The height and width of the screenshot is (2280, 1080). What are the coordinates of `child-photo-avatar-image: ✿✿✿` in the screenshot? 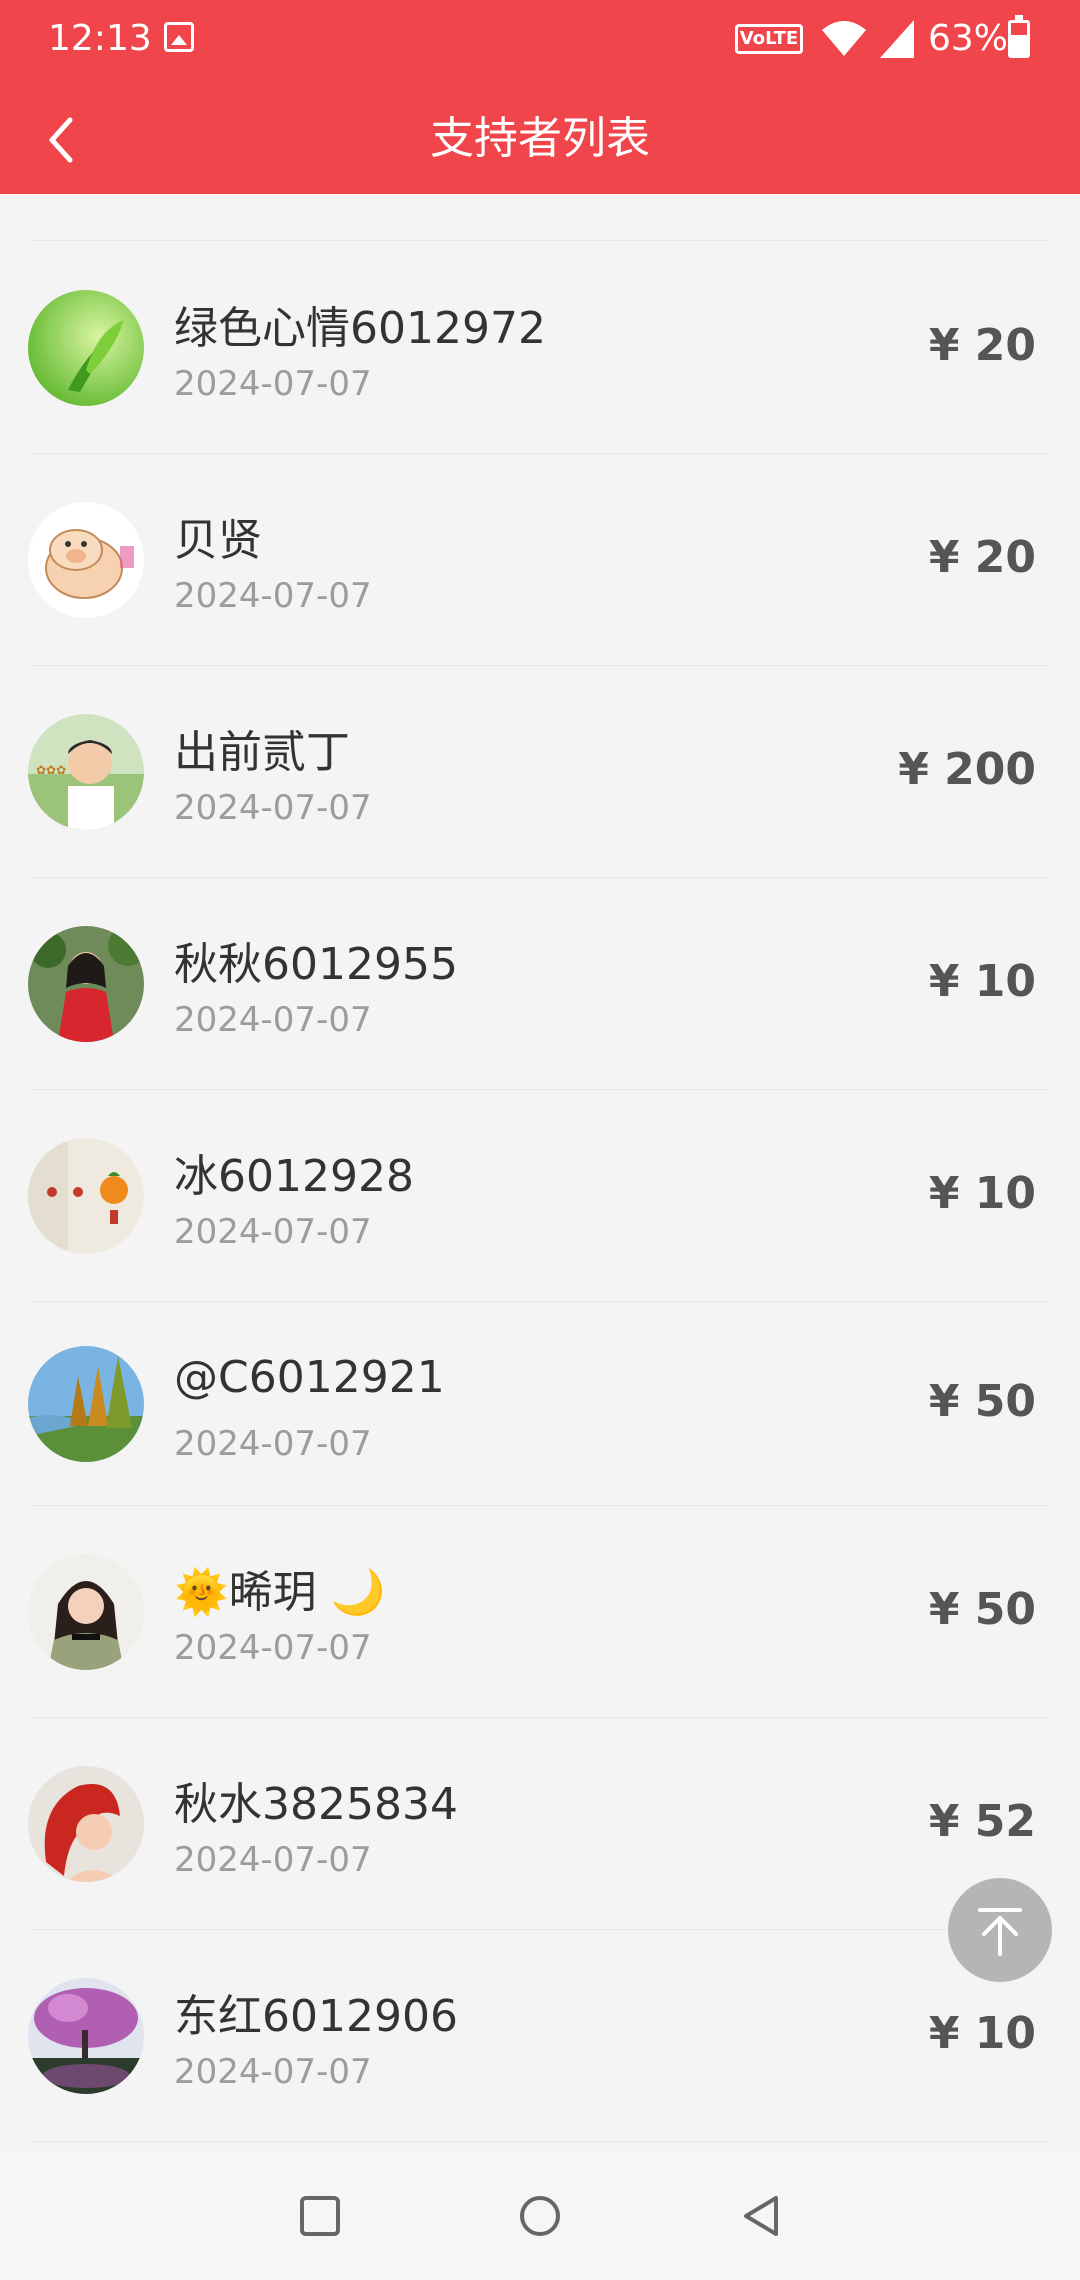 It's located at (86, 772).